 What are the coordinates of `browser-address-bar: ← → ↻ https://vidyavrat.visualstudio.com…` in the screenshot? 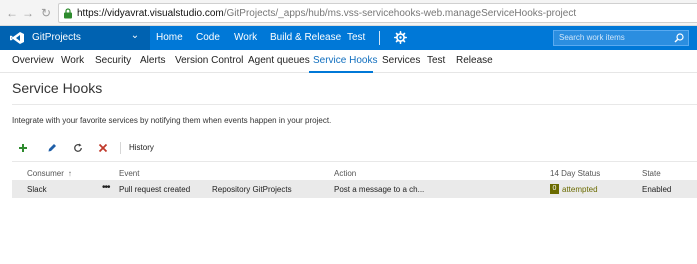 It's located at (348, 13).